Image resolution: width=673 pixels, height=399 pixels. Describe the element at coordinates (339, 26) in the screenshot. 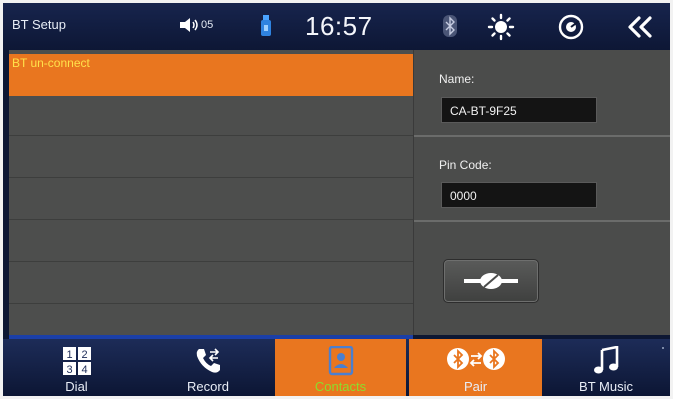

I see `clock: 16:57` at that location.